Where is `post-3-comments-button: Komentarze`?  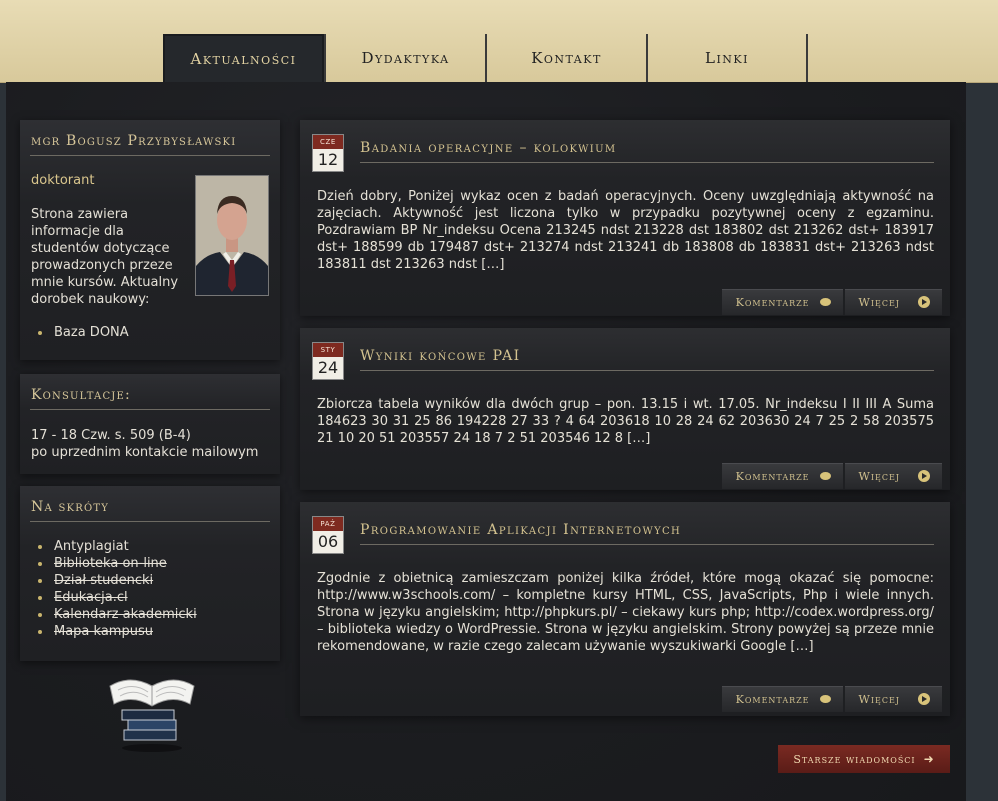
post-3-comments-button: Komentarze is located at coordinates (782, 699).